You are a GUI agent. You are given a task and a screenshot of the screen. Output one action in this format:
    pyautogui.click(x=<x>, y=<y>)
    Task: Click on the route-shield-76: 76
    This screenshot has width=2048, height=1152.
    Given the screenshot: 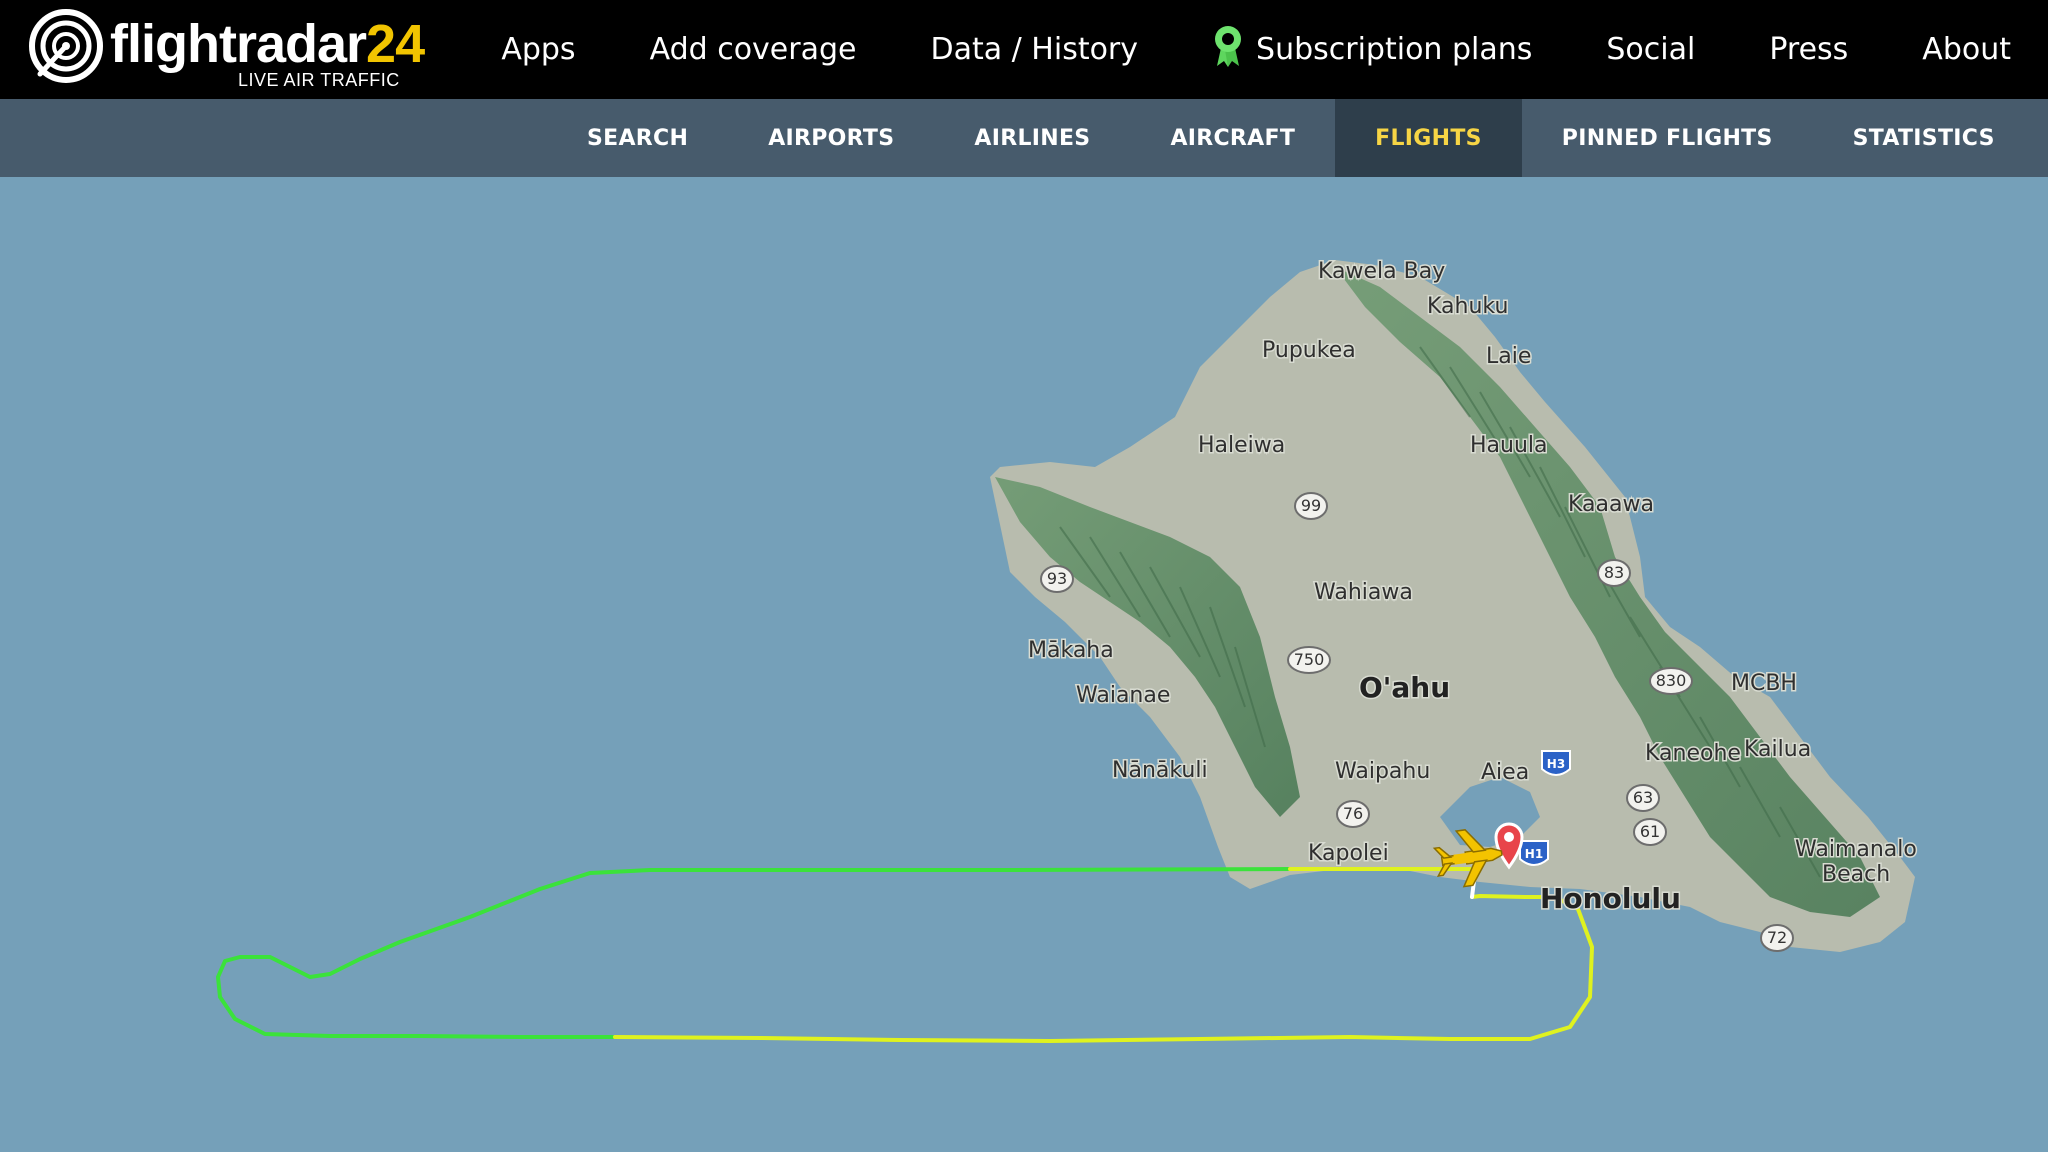 What is the action you would take?
    pyautogui.click(x=1353, y=814)
    